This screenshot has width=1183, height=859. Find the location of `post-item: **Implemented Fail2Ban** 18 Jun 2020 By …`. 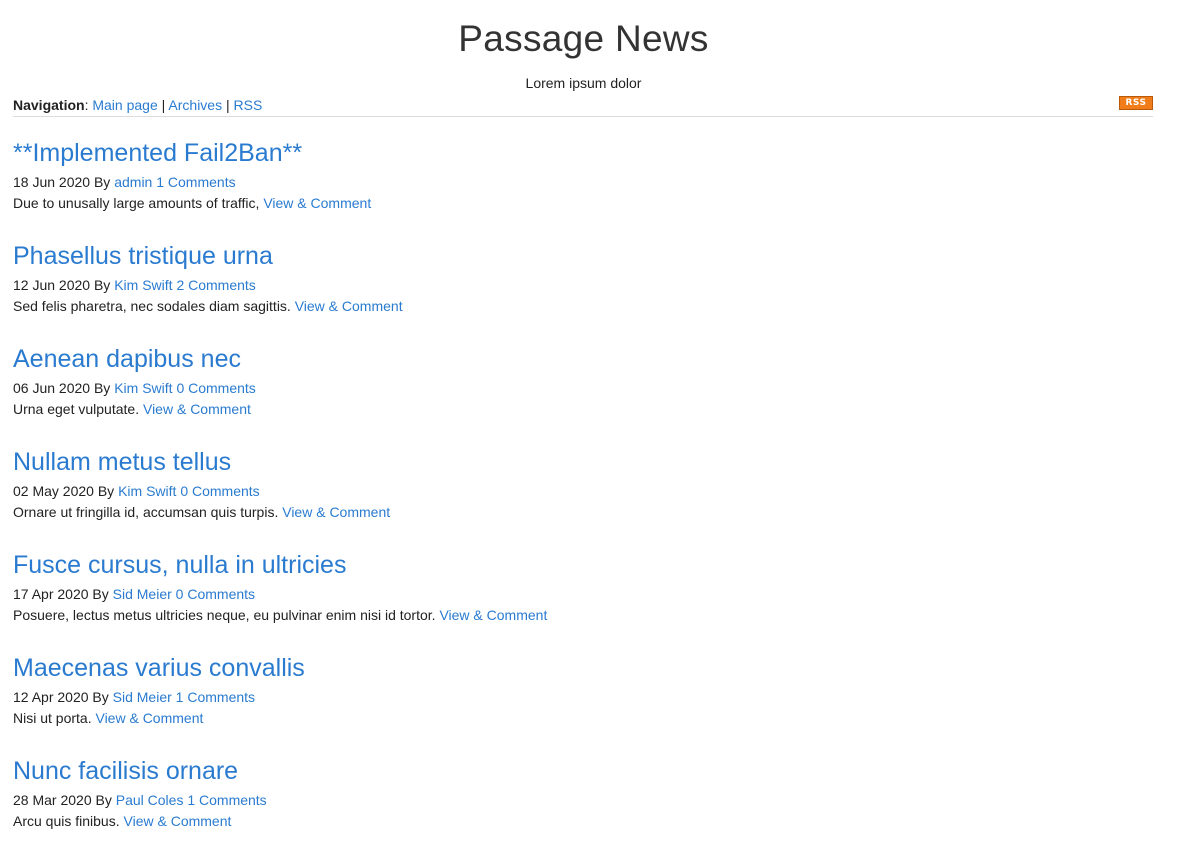

post-item: **Implemented Fail2Ban** 18 Jun 2020 By … is located at coordinates (583, 189).